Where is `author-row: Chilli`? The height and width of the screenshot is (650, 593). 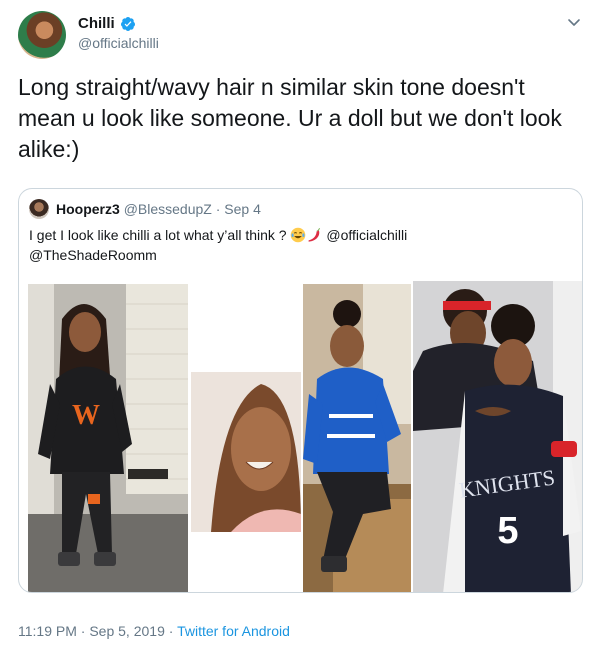
author-row: Chilli is located at coordinates (107, 23).